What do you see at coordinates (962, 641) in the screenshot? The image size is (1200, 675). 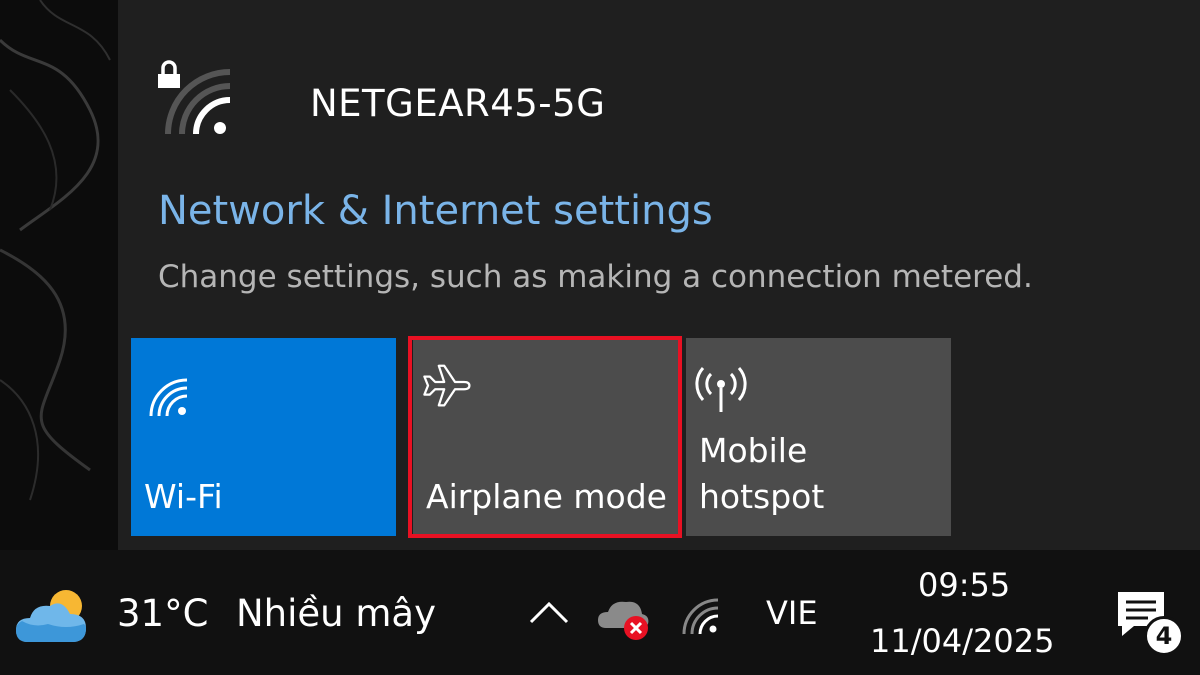 I see `clock-date: 11/04/2025` at bounding box center [962, 641].